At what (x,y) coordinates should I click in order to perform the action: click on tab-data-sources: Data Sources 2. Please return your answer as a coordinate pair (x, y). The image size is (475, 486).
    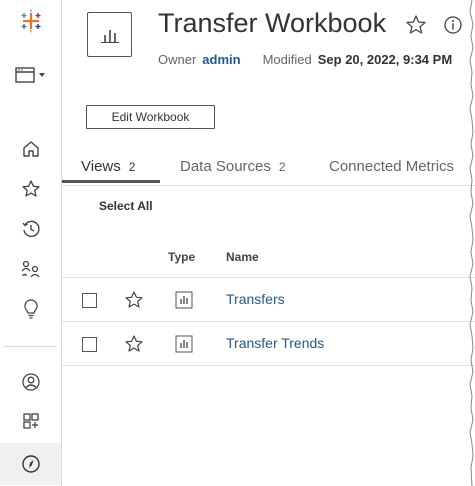
    Looking at the image, I should click on (233, 172).